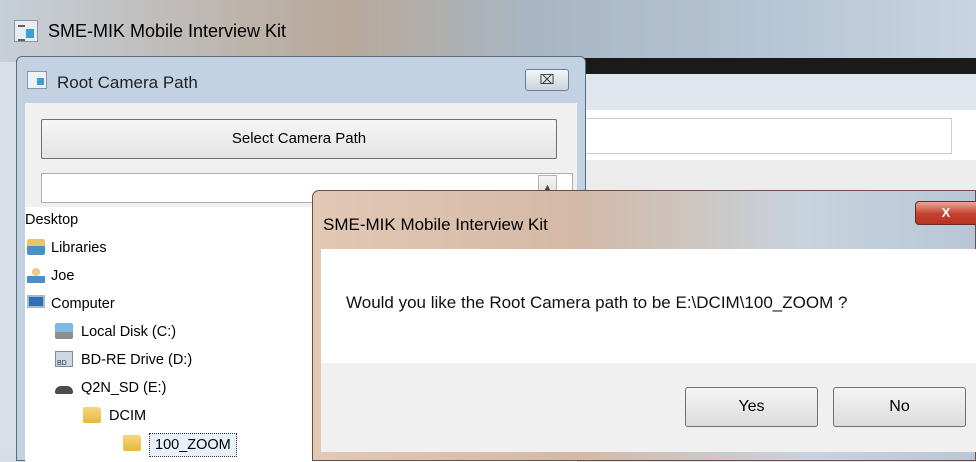 The height and width of the screenshot is (462, 976). Describe the element at coordinates (751, 407) in the screenshot. I see `yes-button: Yes` at that location.